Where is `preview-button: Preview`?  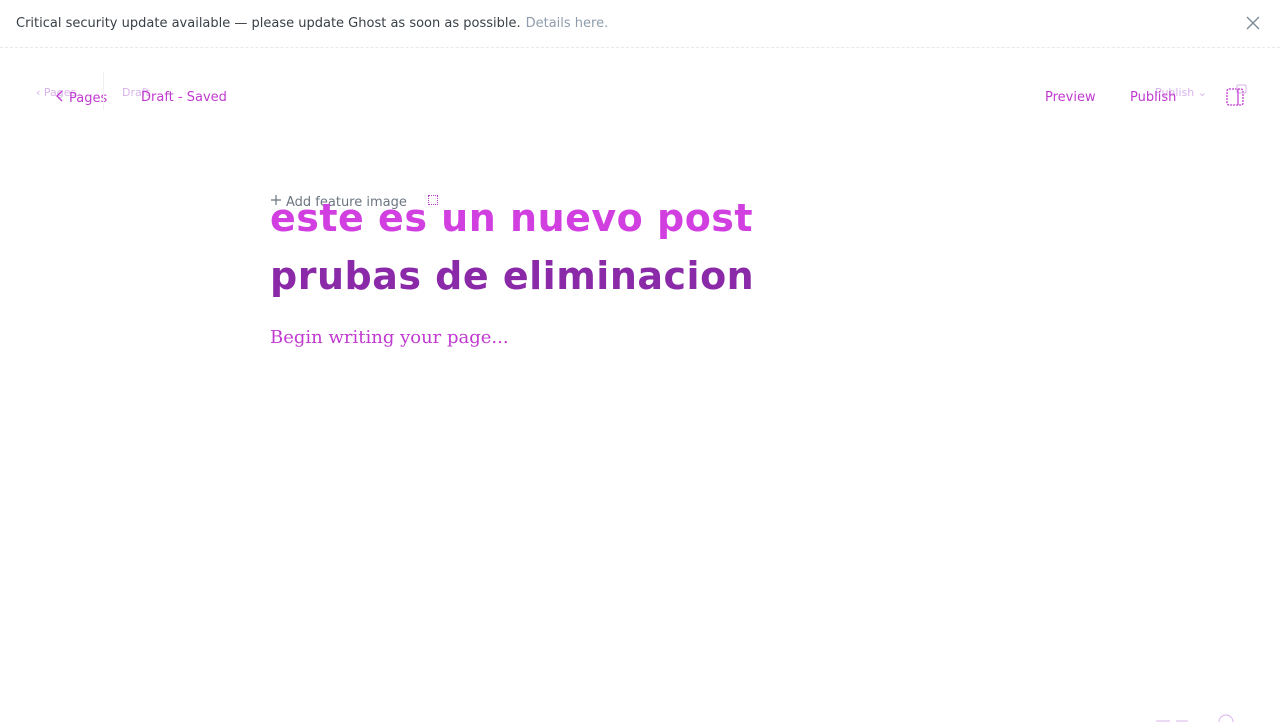 preview-button: Preview is located at coordinates (1070, 97).